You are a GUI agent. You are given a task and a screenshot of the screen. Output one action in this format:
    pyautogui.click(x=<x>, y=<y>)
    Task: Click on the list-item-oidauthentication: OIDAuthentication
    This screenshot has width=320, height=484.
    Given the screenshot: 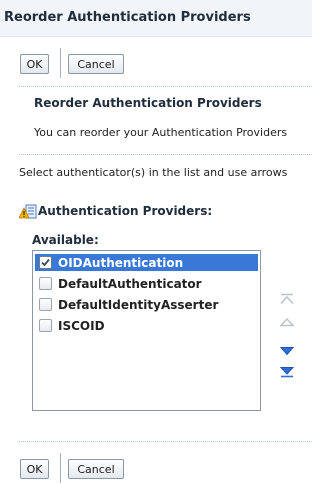 What is the action you would take?
    pyautogui.click(x=146, y=262)
    